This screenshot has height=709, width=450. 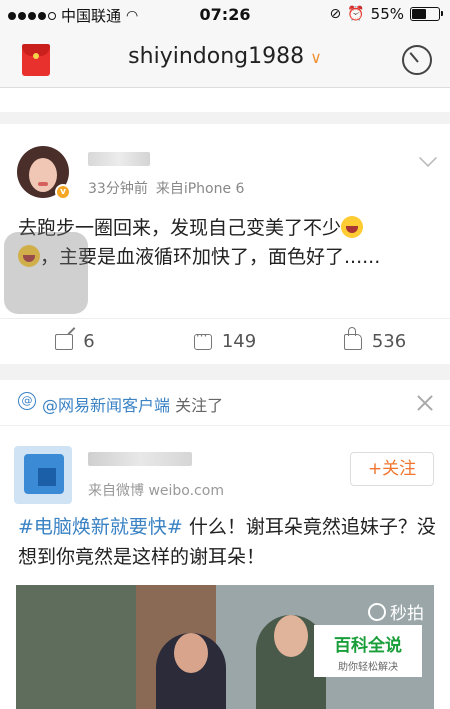 I want to click on assistive-touch-button, so click(x=46, y=273).